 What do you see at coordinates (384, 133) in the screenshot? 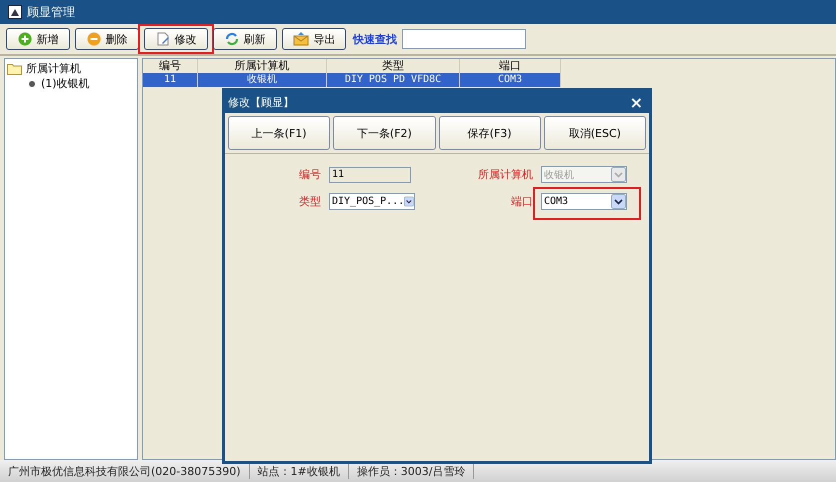
I see `dialog-button: 下一条(F2)` at bounding box center [384, 133].